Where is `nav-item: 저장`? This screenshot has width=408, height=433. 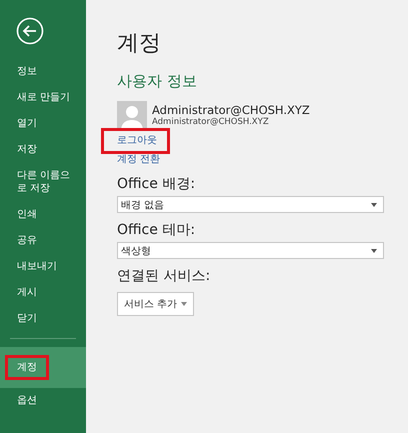
nav-item: 저장 is located at coordinates (43, 150).